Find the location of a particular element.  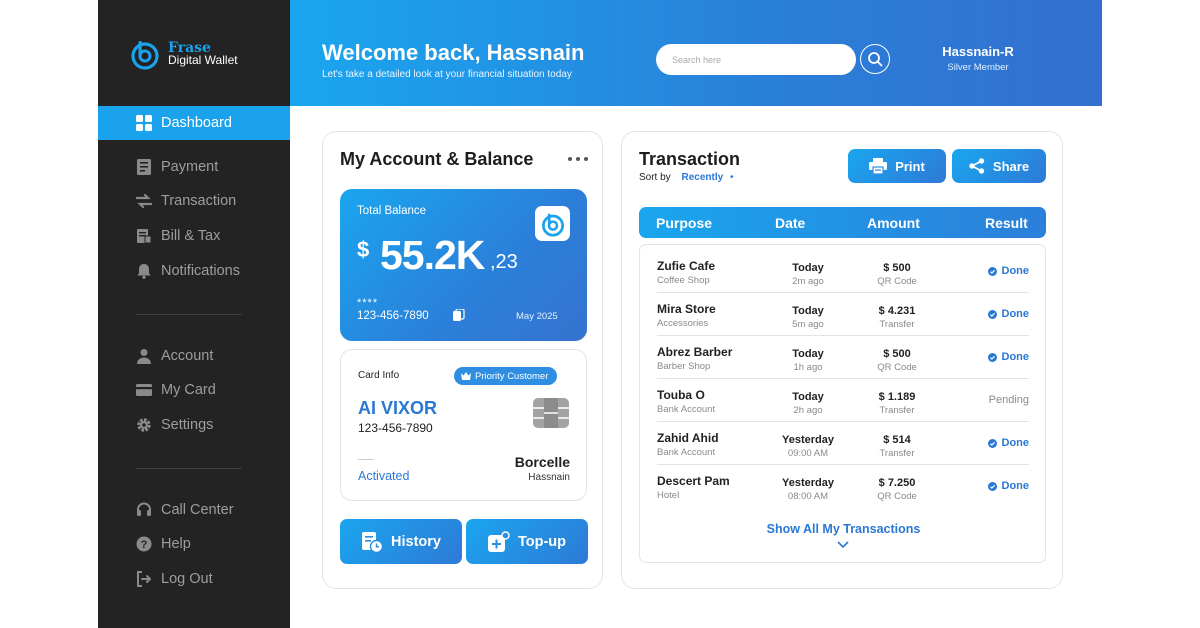

sidebar-item-help: ? Help is located at coordinates (194, 544).